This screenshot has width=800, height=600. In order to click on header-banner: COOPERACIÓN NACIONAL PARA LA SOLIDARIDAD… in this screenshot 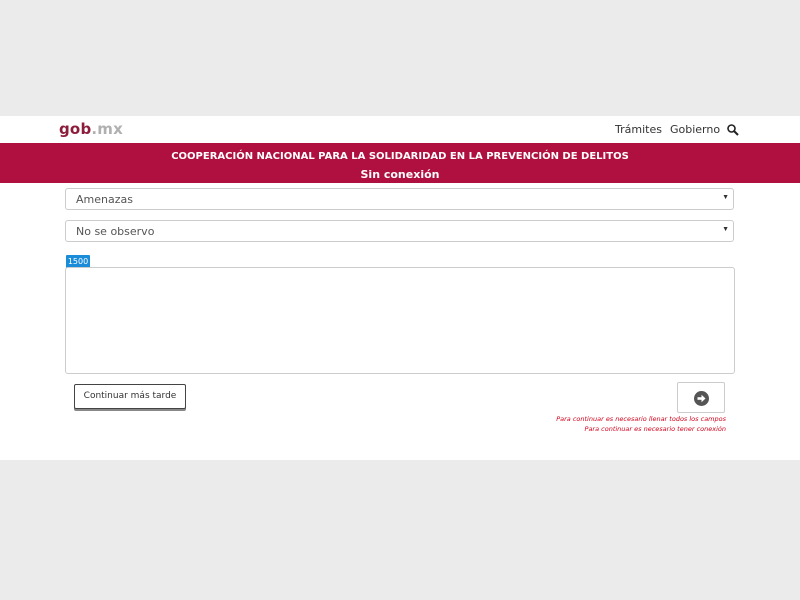, I will do `click(400, 163)`.